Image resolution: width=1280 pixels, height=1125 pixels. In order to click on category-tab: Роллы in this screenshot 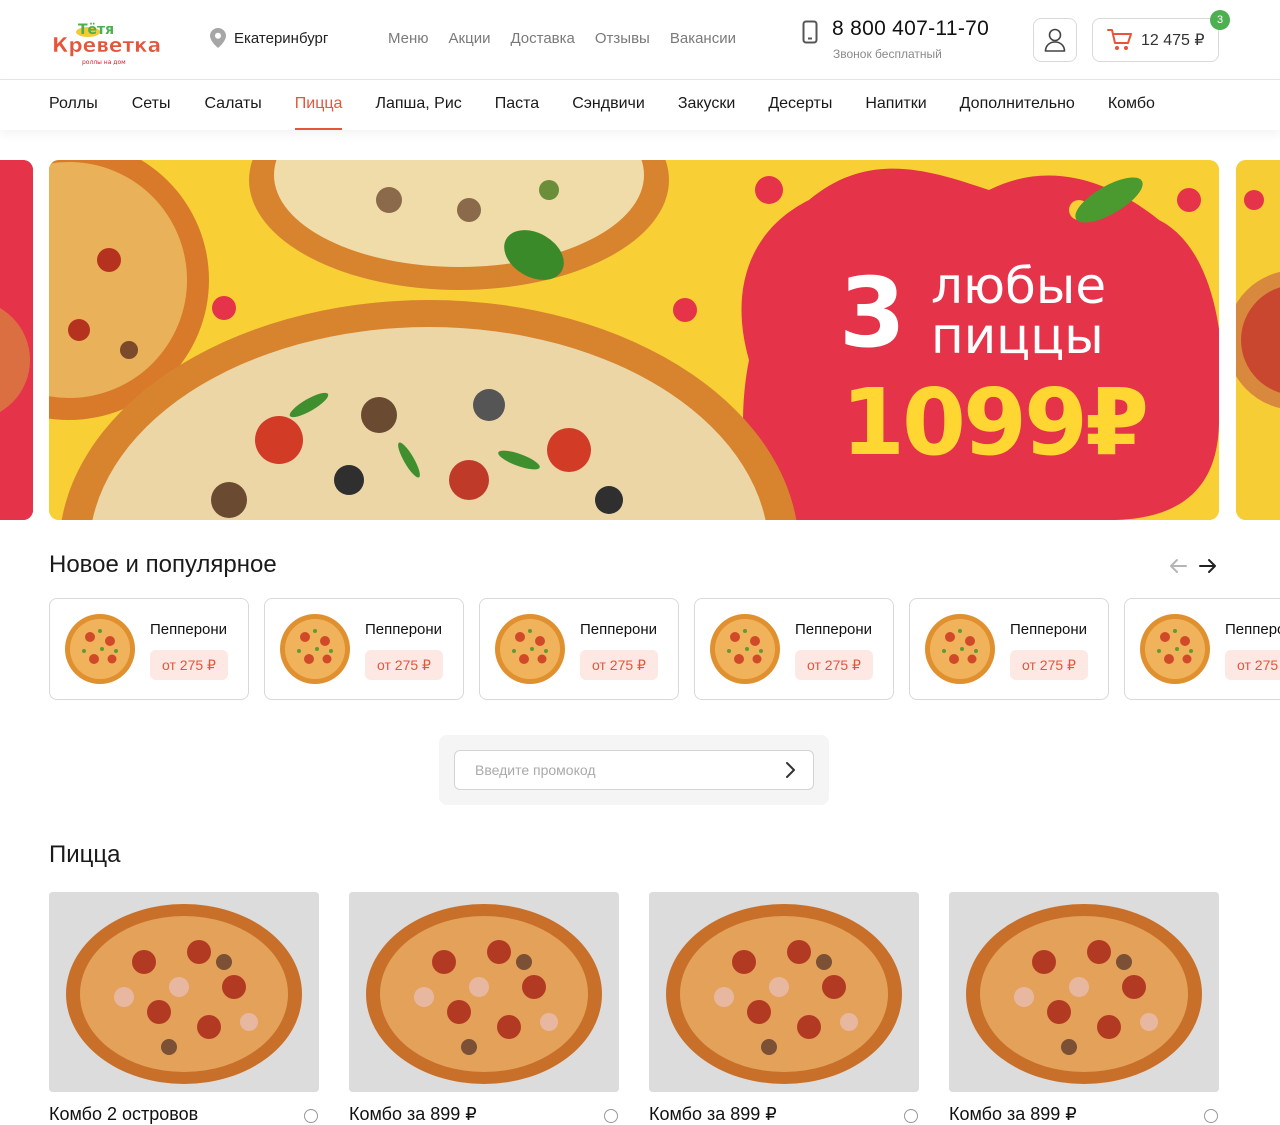, I will do `click(73, 112)`.